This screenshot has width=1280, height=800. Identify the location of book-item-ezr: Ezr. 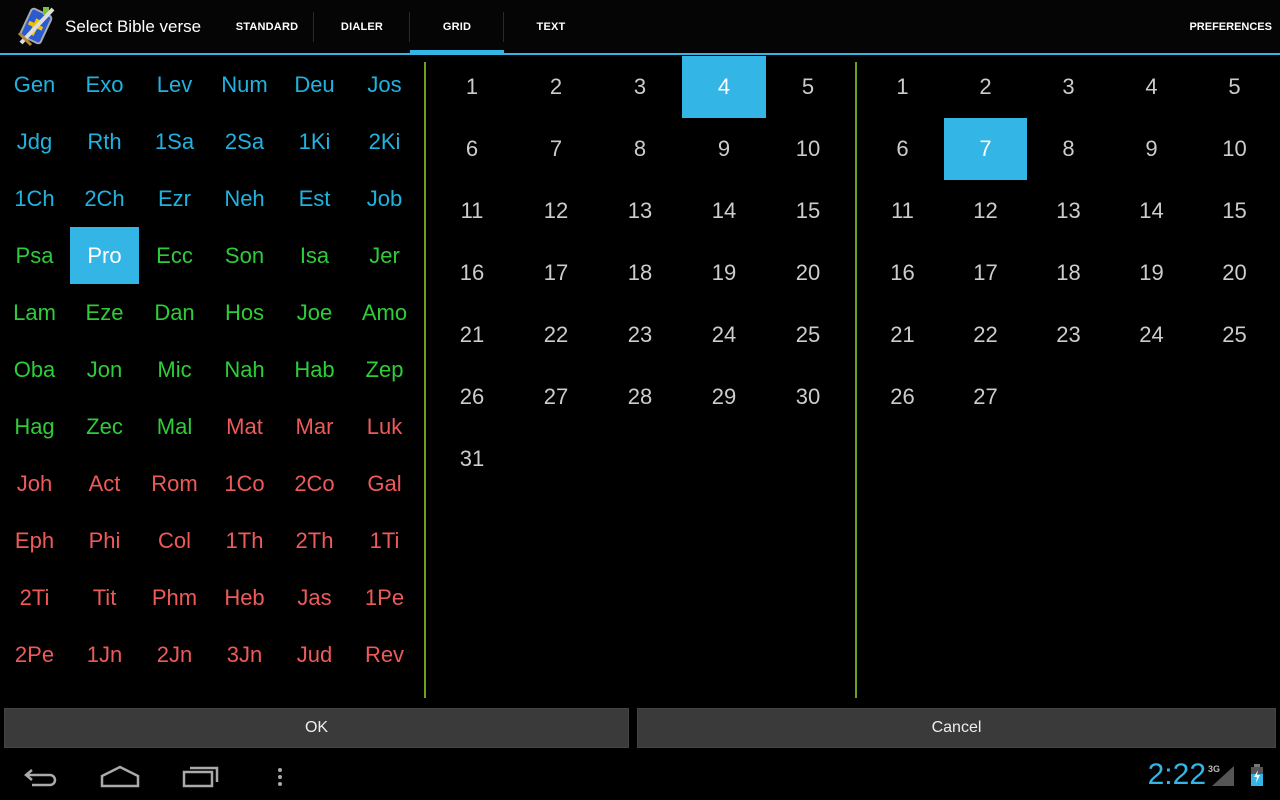
(174, 198).